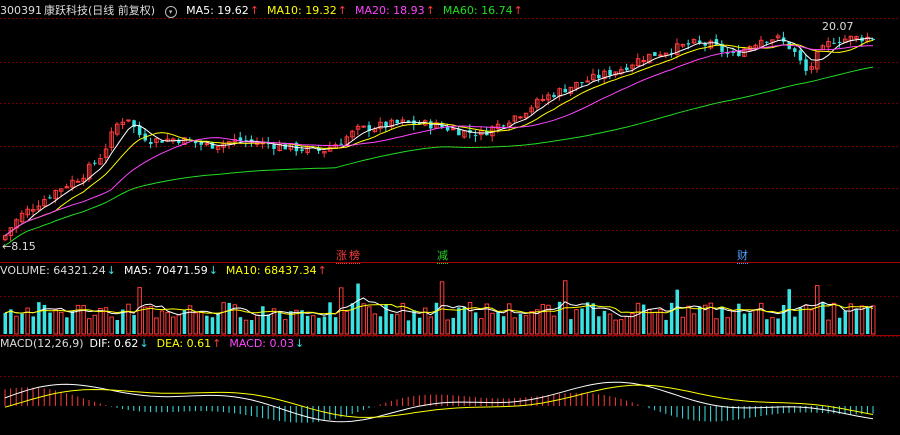  I want to click on marker-bang: 榜, so click(354, 255).